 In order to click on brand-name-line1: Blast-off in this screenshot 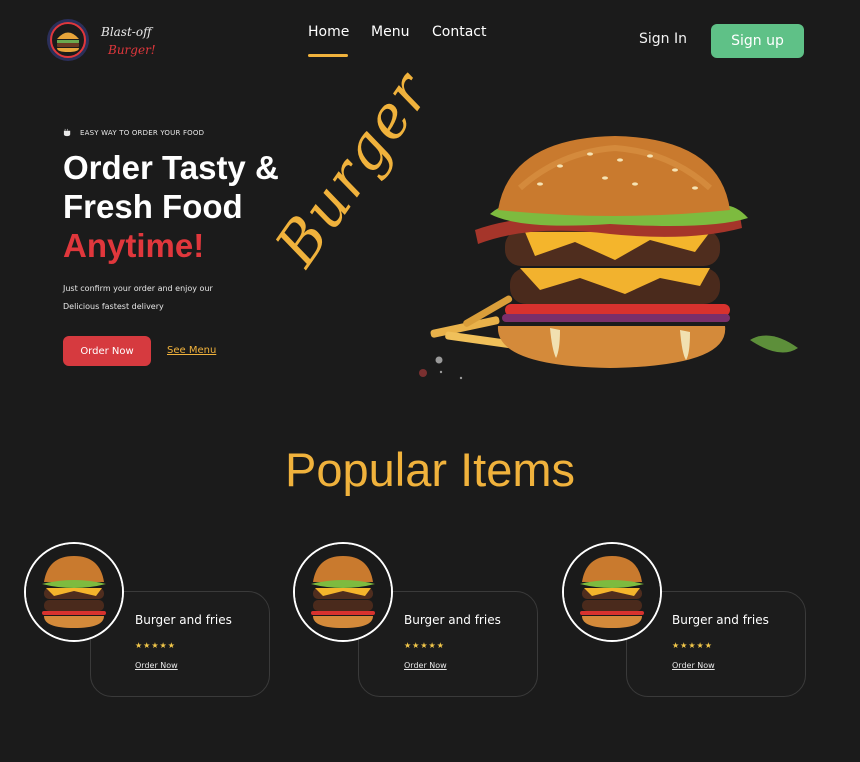, I will do `click(126, 32)`.